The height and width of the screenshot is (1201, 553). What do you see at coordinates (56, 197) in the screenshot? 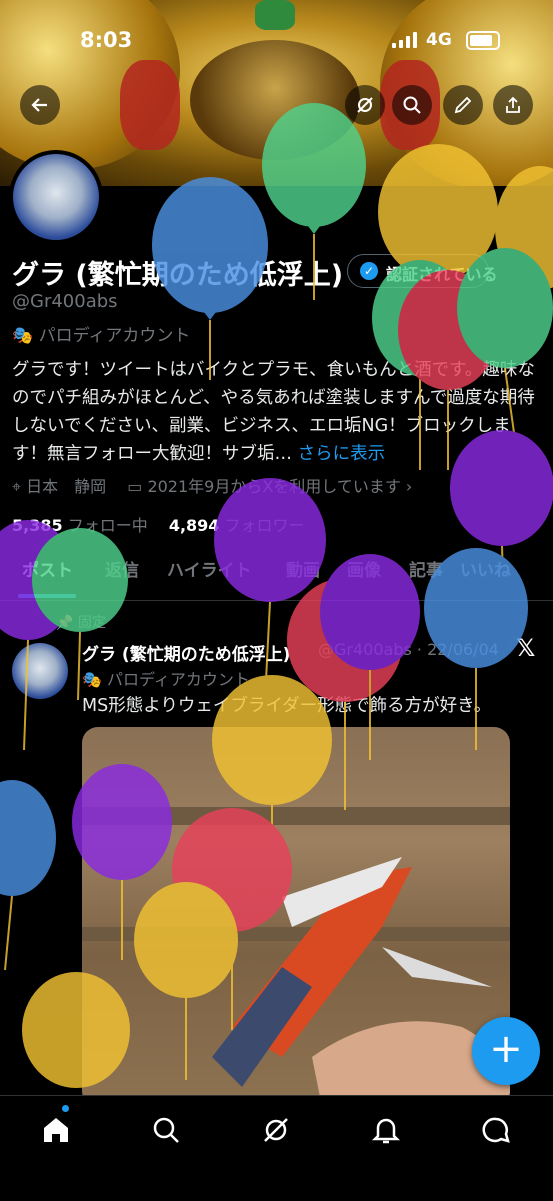
I see `profile-avatar` at bounding box center [56, 197].